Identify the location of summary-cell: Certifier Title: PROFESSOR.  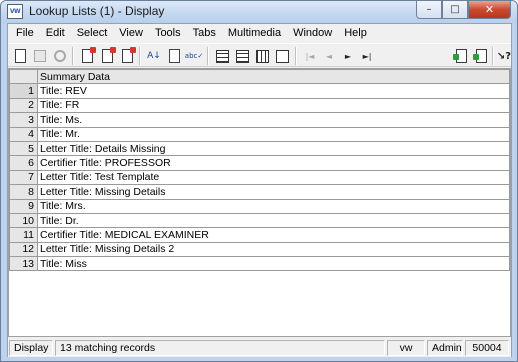
(273, 163).